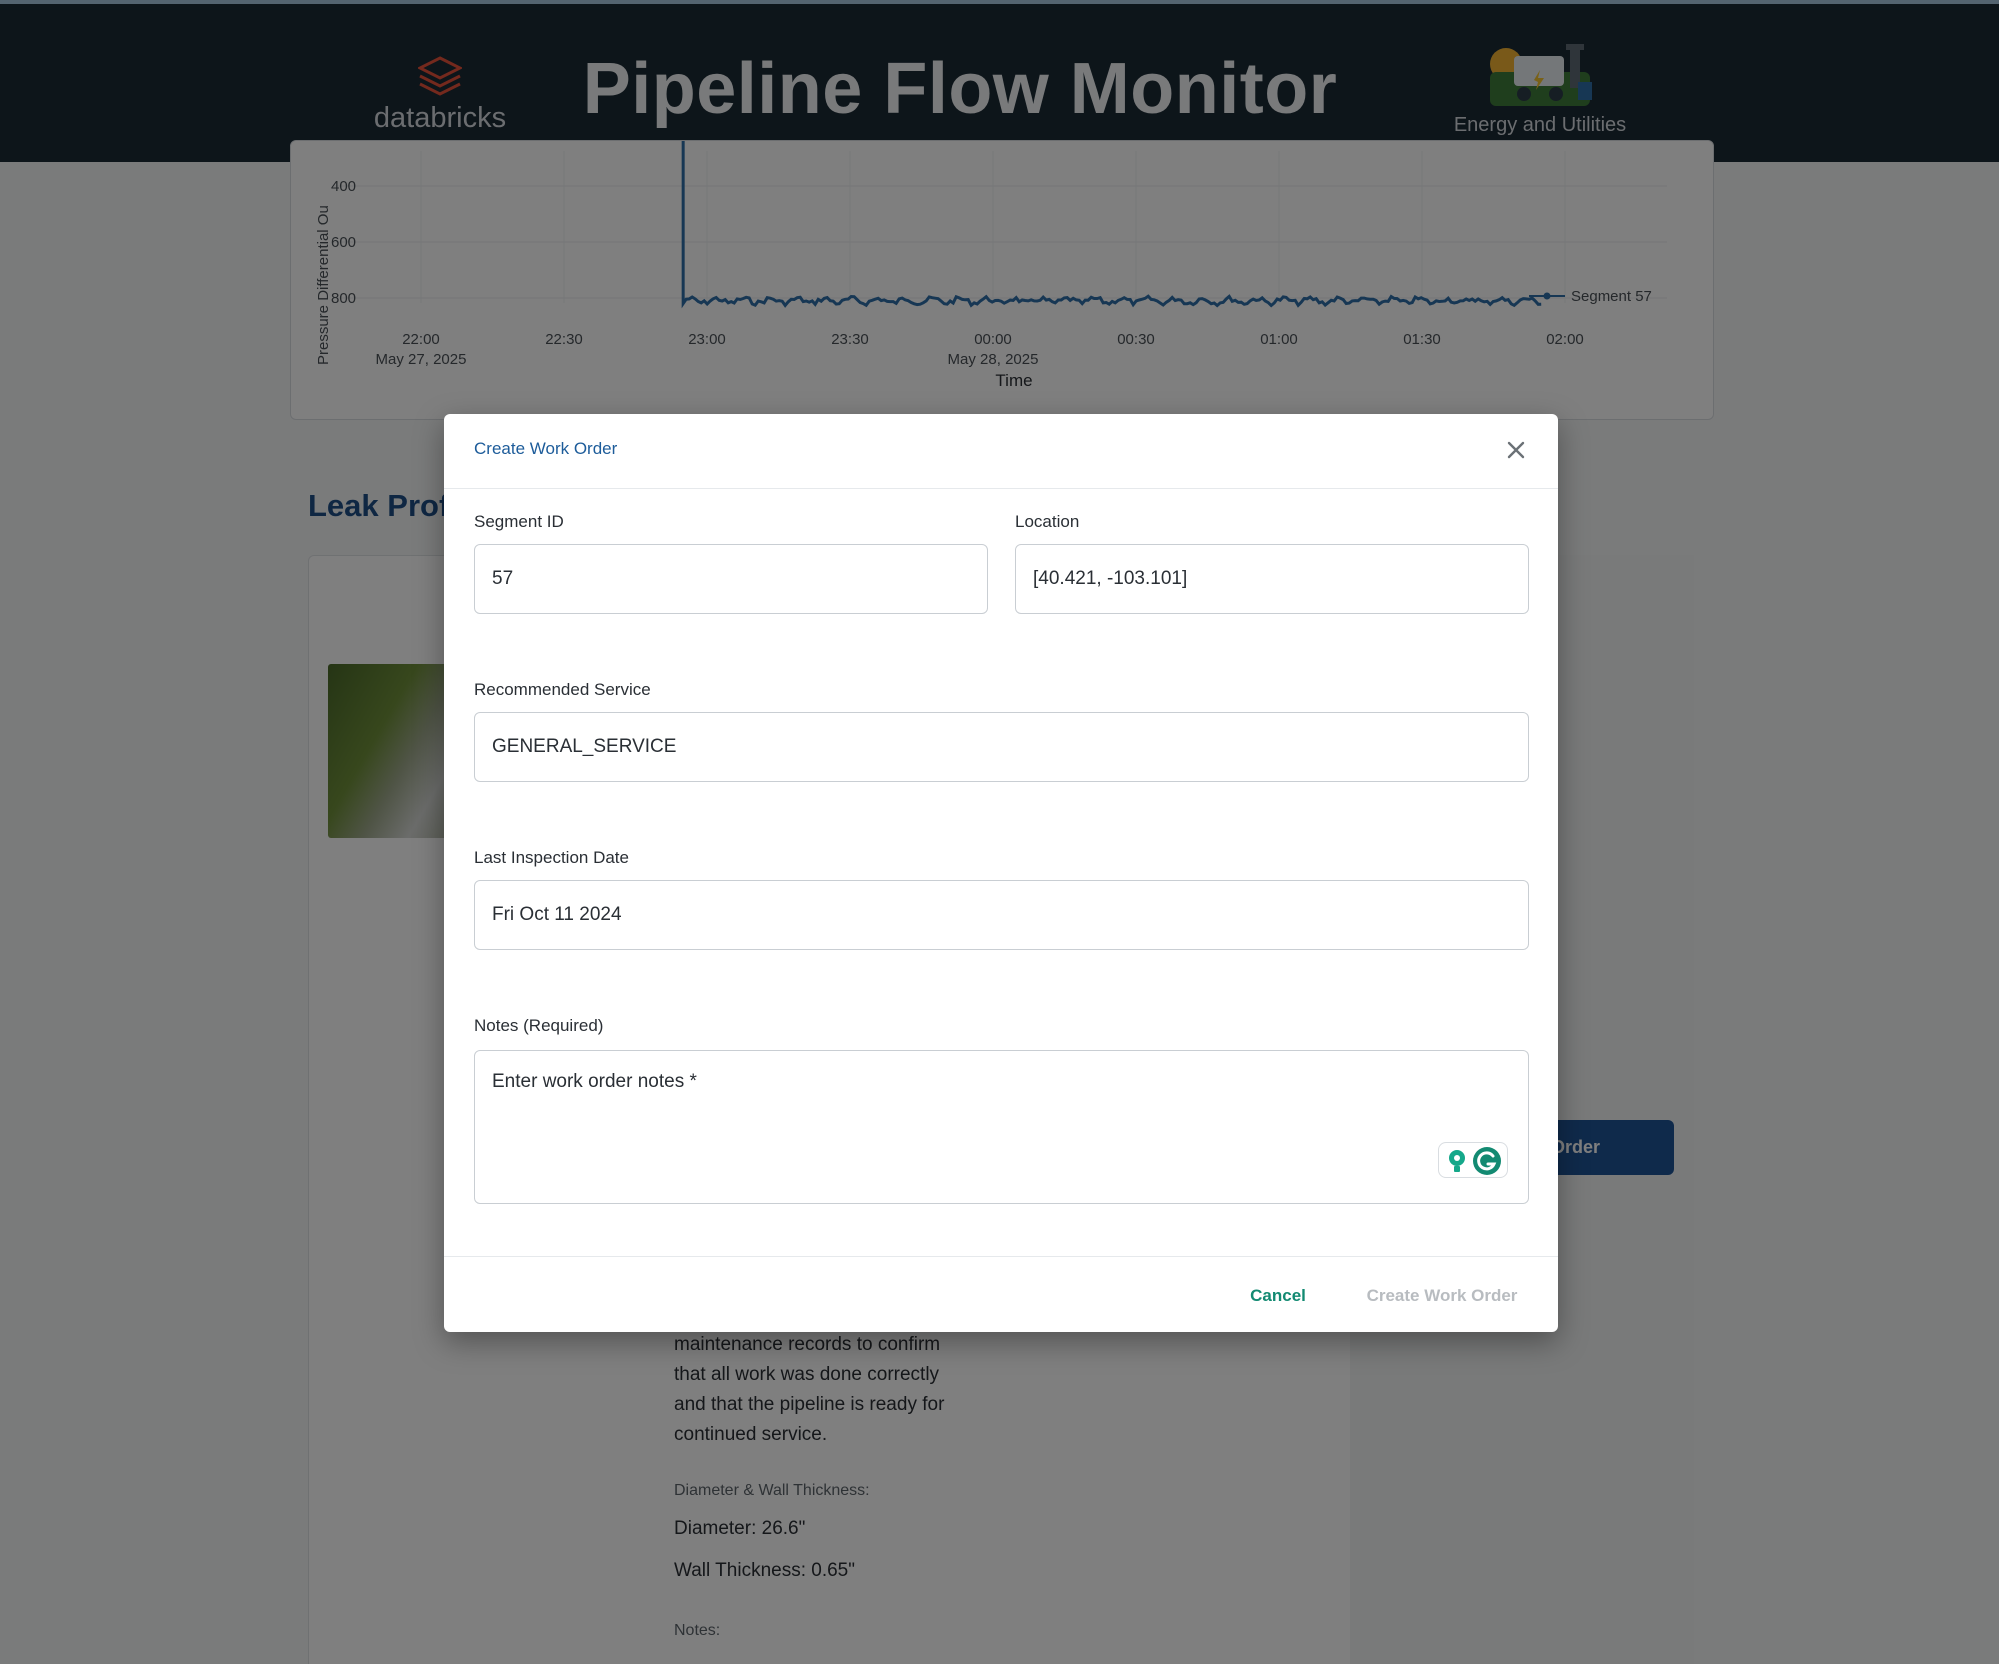  What do you see at coordinates (1516, 450) in the screenshot?
I see `close-icon` at bounding box center [1516, 450].